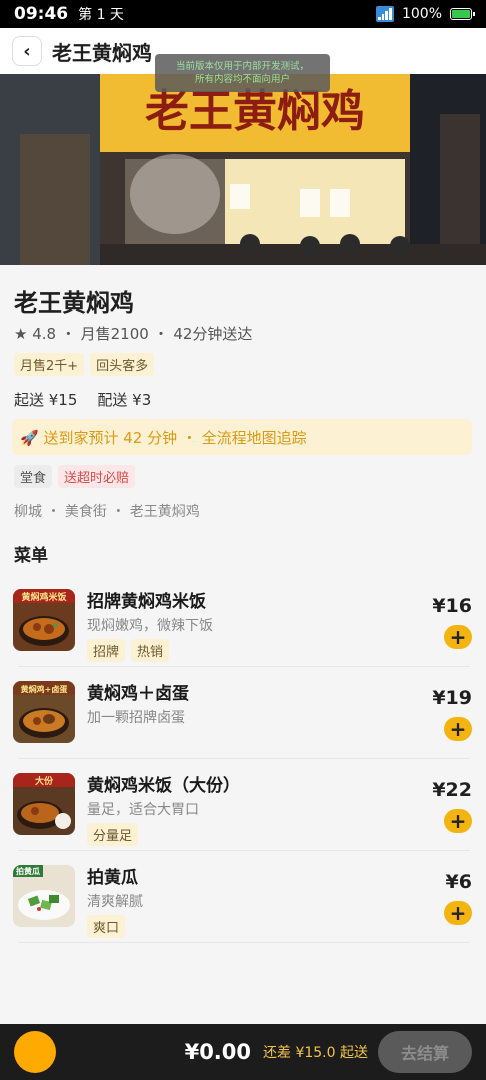  What do you see at coordinates (41, 14) in the screenshot?
I see `status-time: 09:46` at bounding box center [41, 14].